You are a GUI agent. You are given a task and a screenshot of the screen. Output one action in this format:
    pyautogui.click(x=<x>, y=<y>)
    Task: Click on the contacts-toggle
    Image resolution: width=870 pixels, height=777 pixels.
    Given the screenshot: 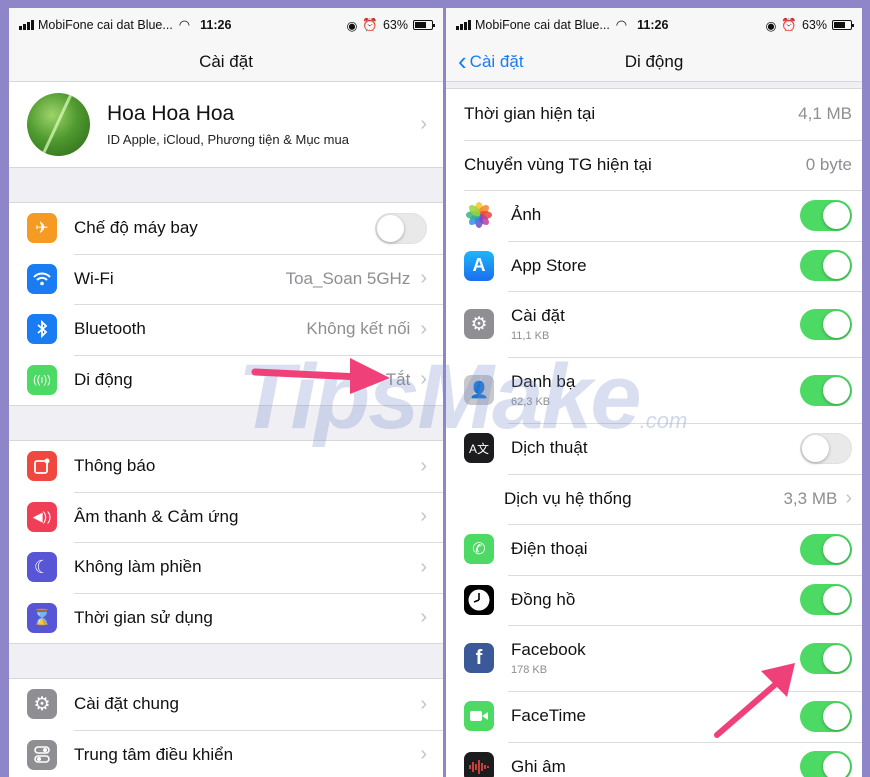 What is the action you would take?
    pyautogui.click(x=826, y=390)
    